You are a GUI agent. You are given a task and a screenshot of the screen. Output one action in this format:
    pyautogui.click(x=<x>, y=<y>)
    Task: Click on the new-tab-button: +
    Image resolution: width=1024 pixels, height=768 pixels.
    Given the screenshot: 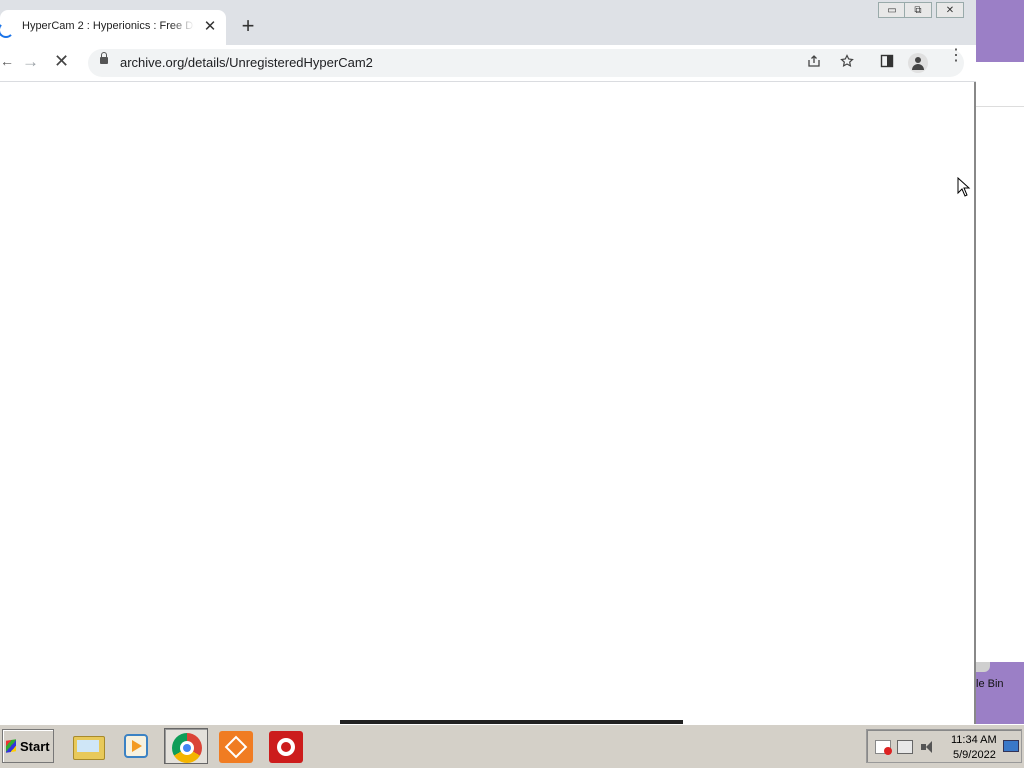 What is the action you would take?
    pyautogui.click(x=248, y=26)
    